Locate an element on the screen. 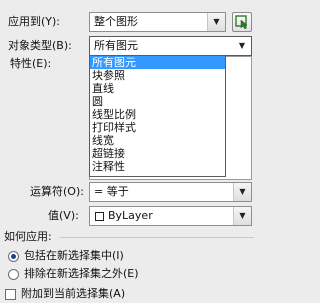 The width and height of the screenshot is (320, 303). dropdown-option: 线型比例 is located at coordinates (157, 114).